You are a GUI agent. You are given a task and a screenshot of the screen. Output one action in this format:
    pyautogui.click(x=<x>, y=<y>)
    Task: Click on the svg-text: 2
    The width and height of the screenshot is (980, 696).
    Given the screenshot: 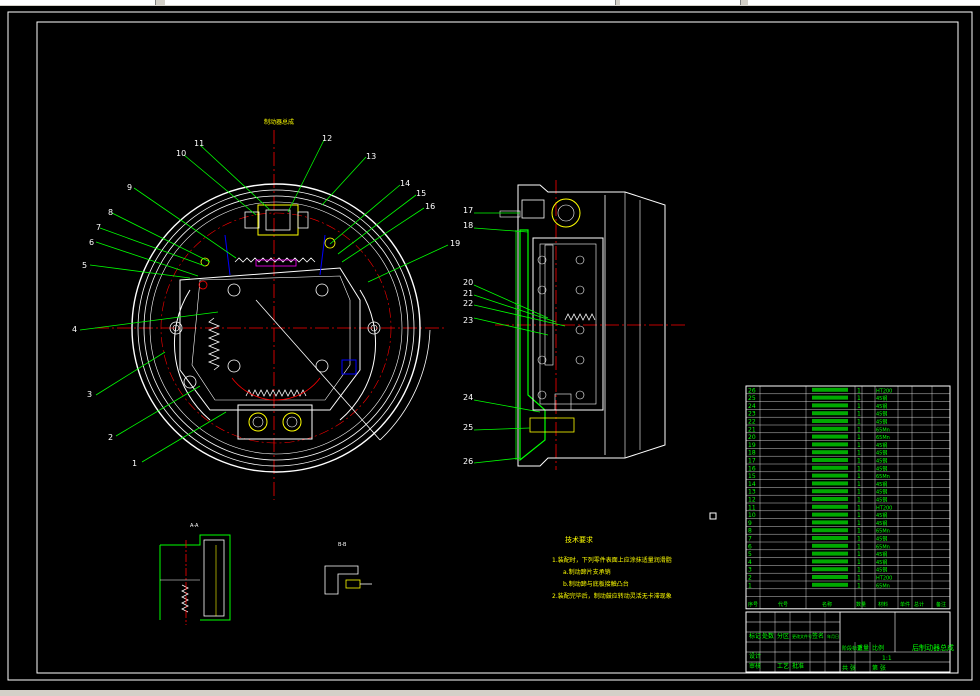 What is the action you would take?
    pyautogui.click(x=110, y=437)
    